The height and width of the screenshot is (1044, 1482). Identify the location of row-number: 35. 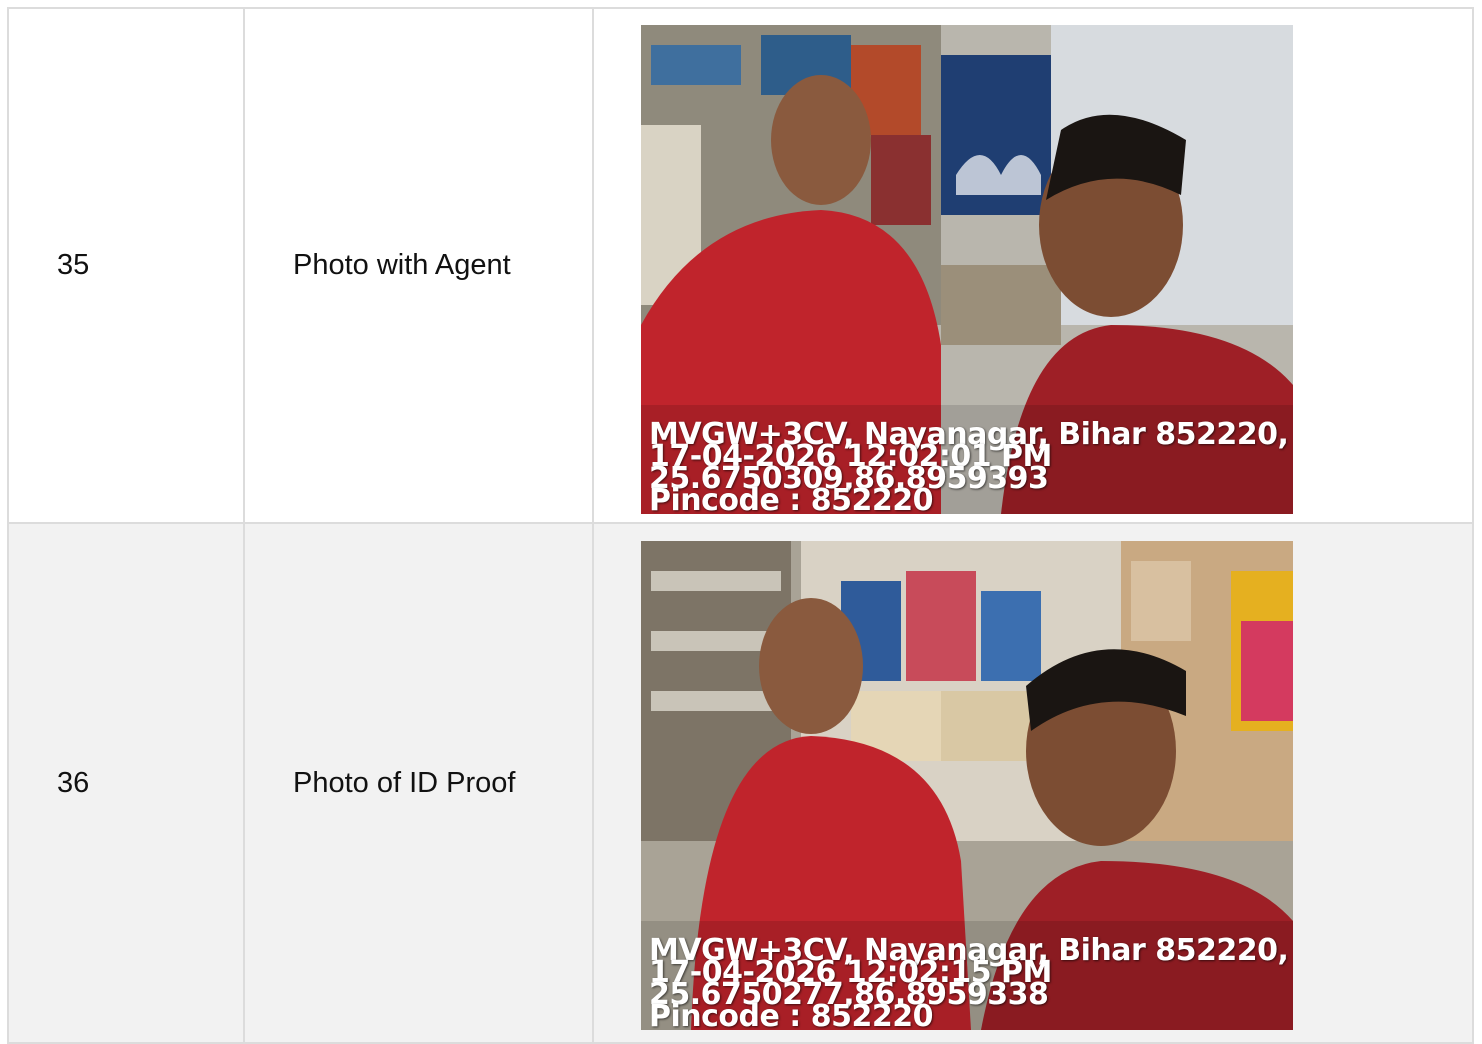
(126, 265).